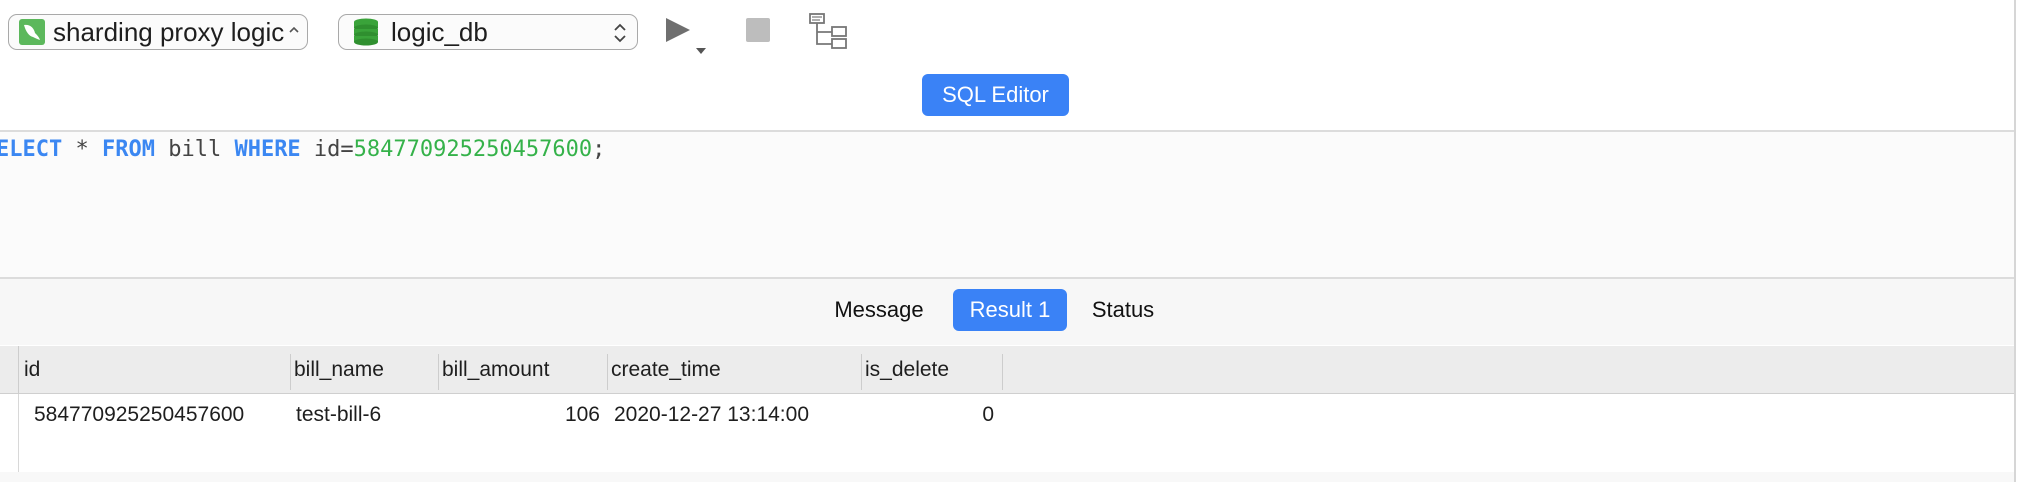 This screenshot has height=482, width=2020. I want to click on play-icon, so click(686, 36).